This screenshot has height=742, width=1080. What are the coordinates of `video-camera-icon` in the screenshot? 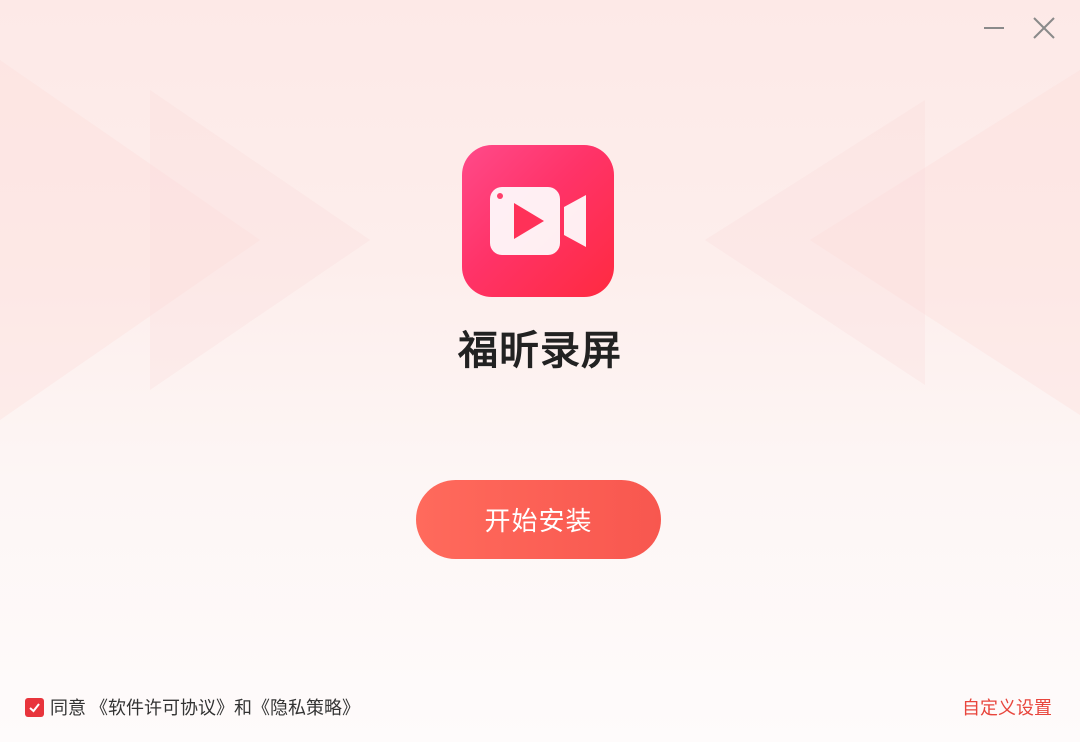 It's located at (538, 221).